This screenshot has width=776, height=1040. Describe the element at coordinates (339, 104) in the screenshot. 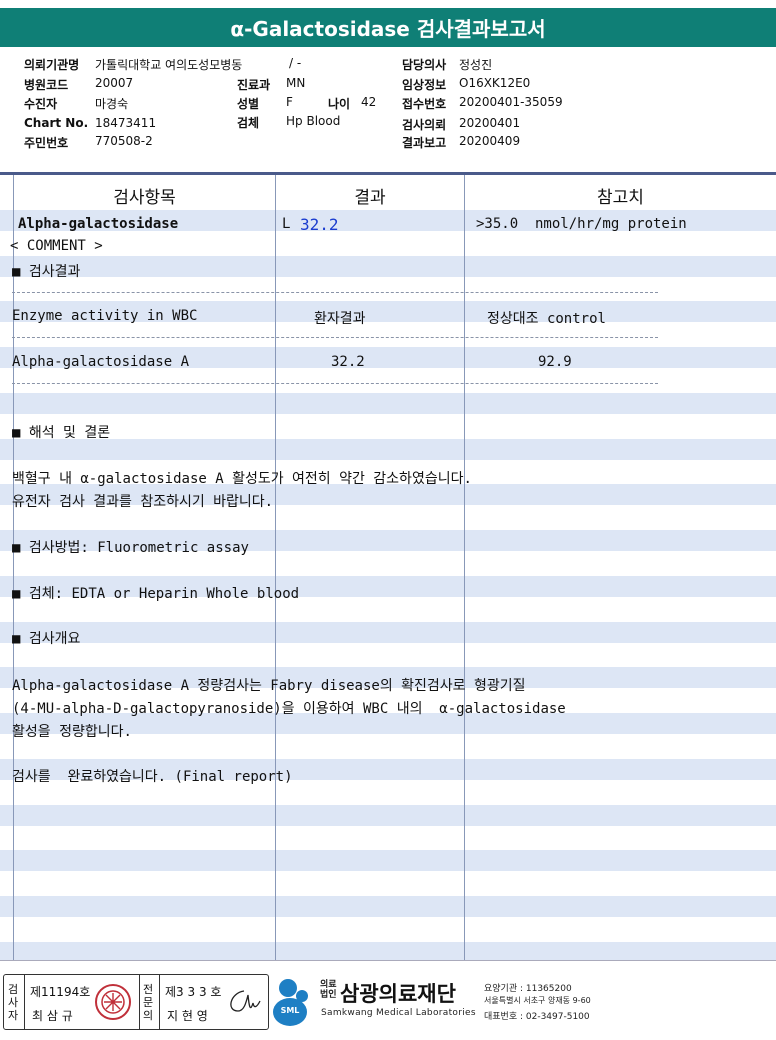

I see `age-label: 나이` at that location.